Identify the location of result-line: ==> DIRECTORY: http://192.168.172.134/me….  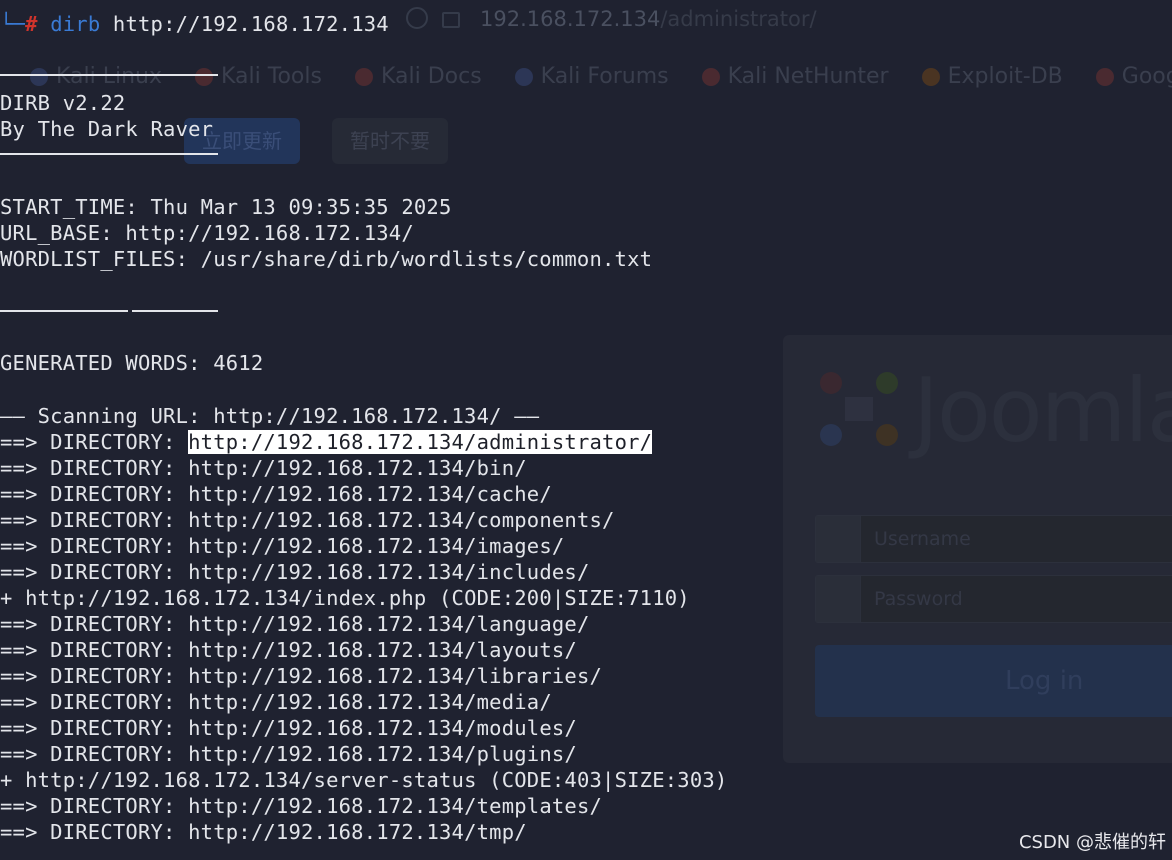
(276, 702).